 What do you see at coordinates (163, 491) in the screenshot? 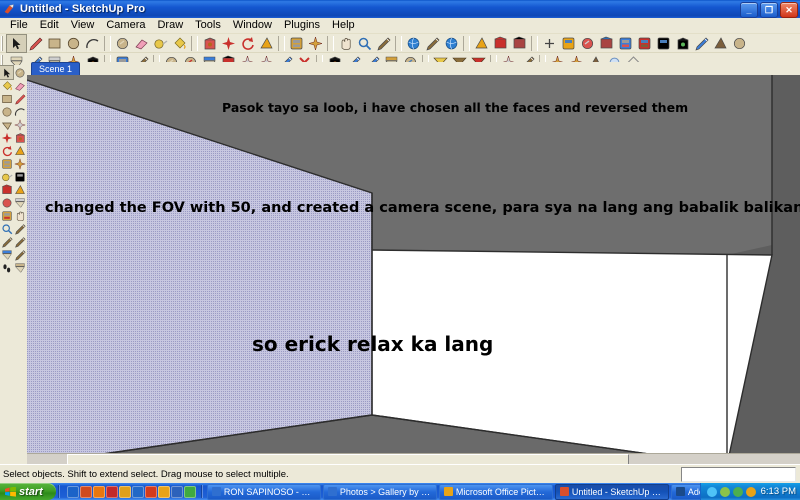
I see `office-icon` at bounding box center [163, 491].